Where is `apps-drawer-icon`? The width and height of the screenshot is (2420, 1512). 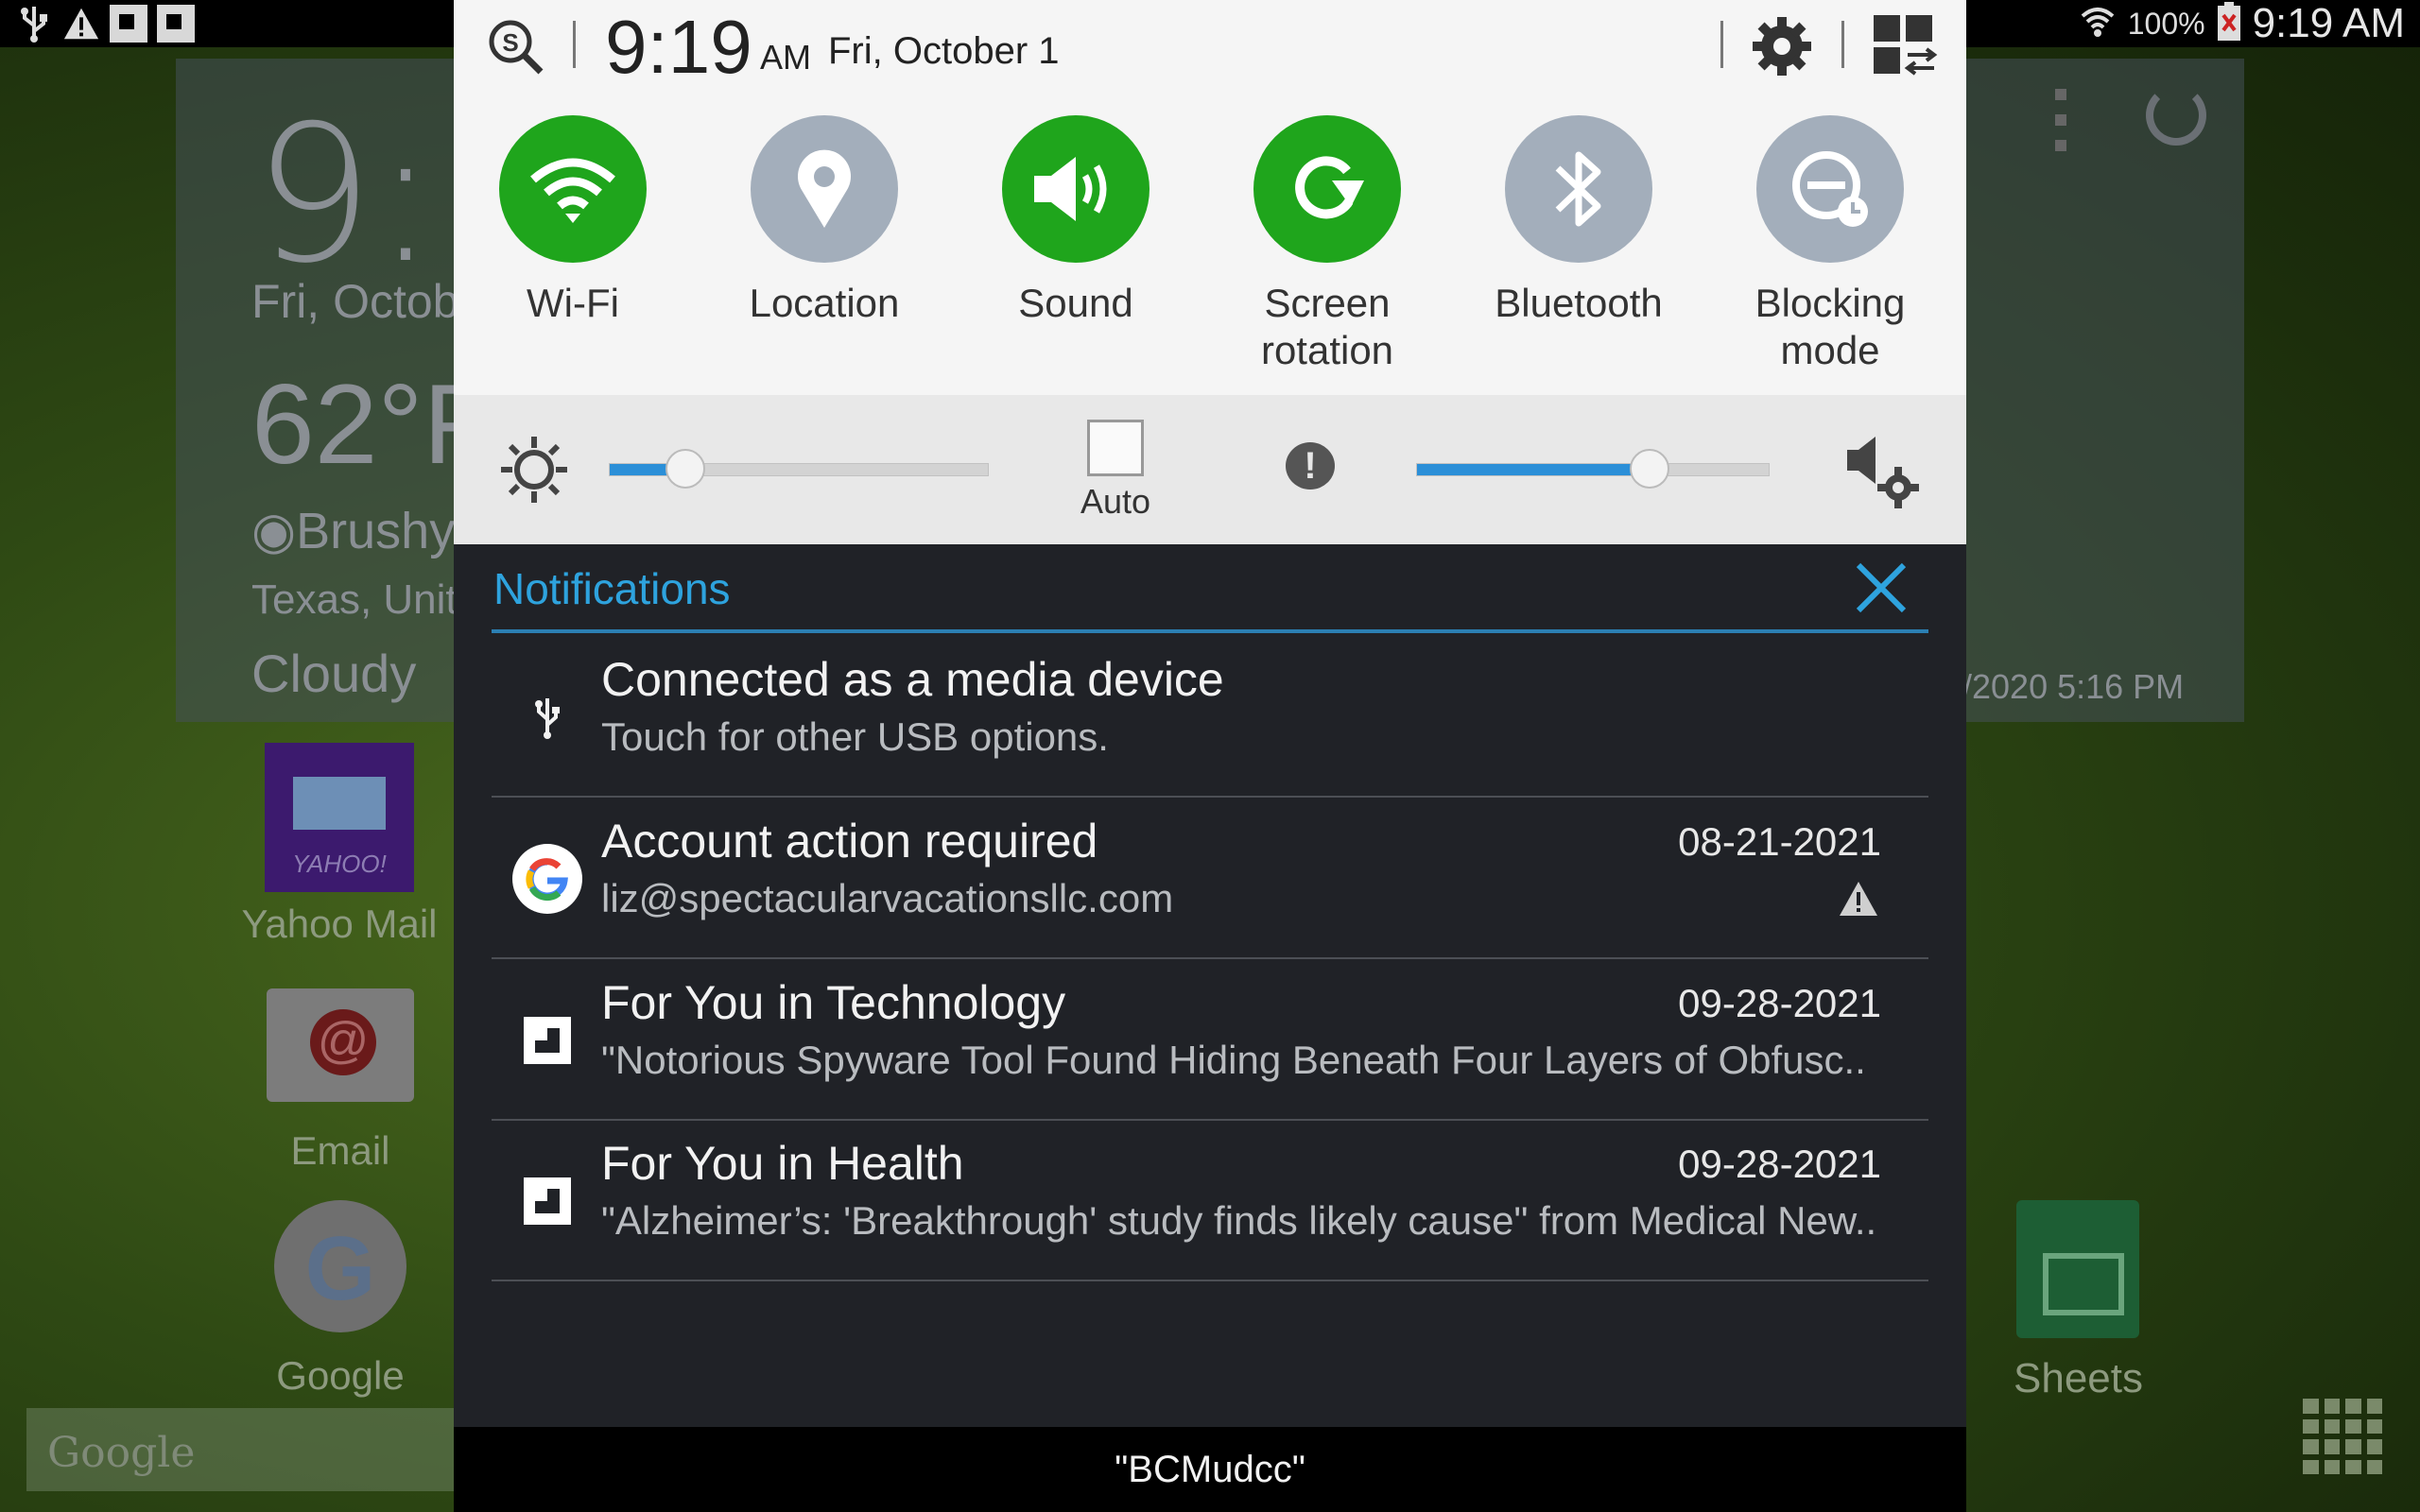
apps-drawer-icon is located at coordinates (2342, 1436).